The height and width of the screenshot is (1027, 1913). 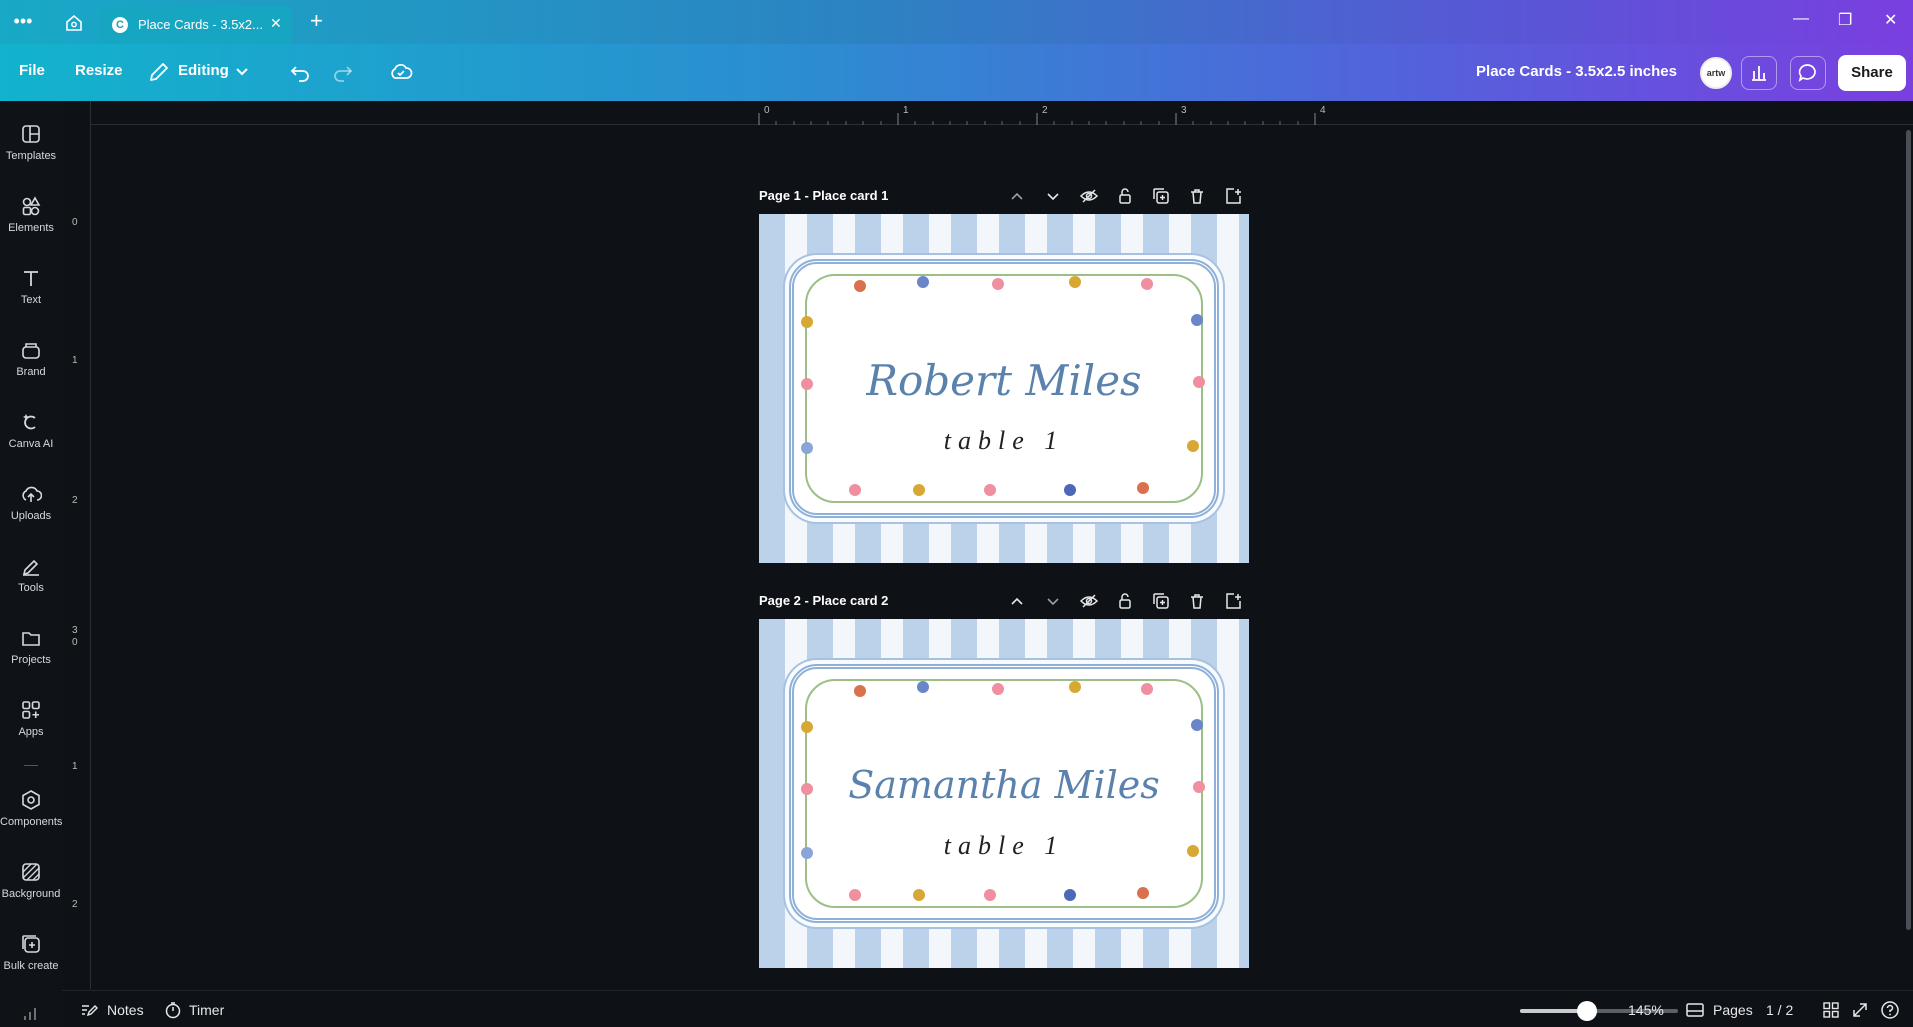 What do you see at coordinates (1801, 19) in the screenshot?
I see `minimize-icon: —` at bounding box center [1801, 19].